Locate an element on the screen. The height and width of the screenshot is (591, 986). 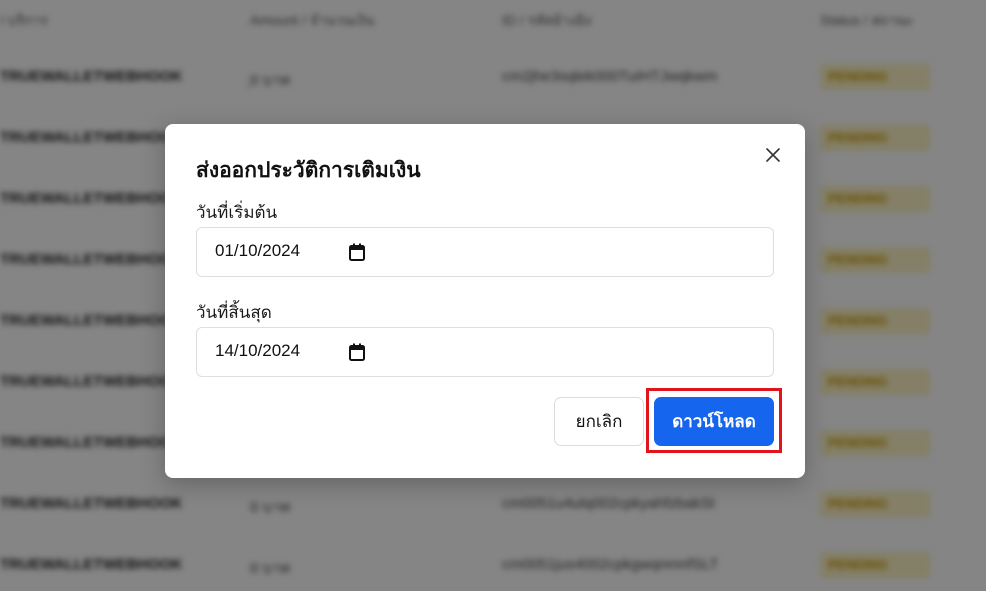
close-icon is located at coordinates (773, 155).